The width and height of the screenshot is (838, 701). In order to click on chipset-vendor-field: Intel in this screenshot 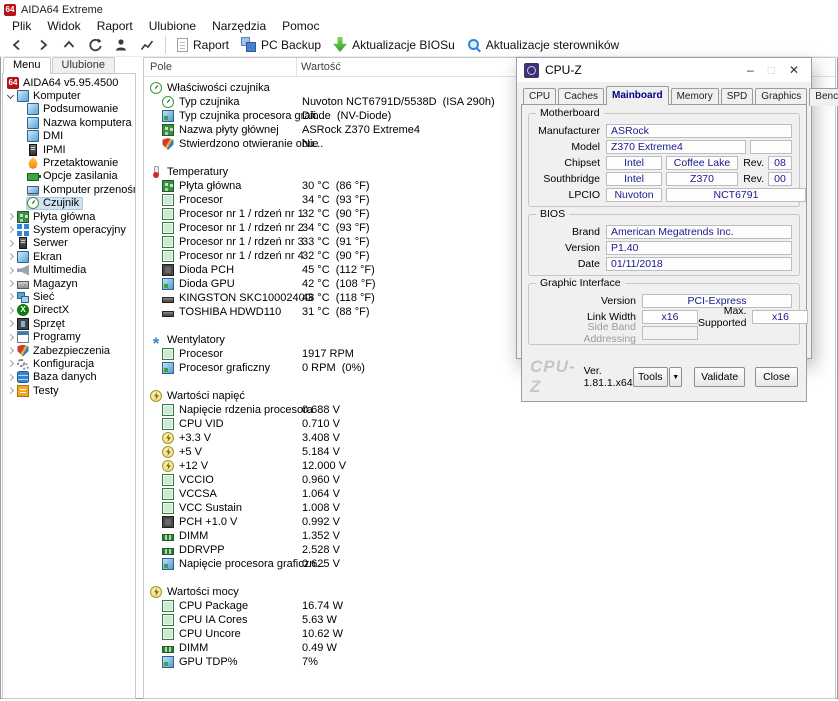, I will do `click(634, 163)`.